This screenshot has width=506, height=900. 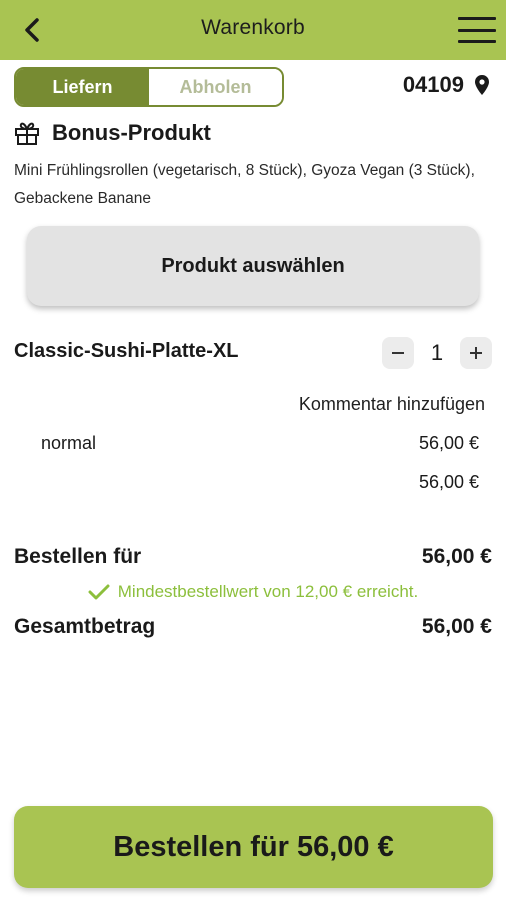 I want to click on variant-row: normal 56,00 €, so click(x=260, y=443).